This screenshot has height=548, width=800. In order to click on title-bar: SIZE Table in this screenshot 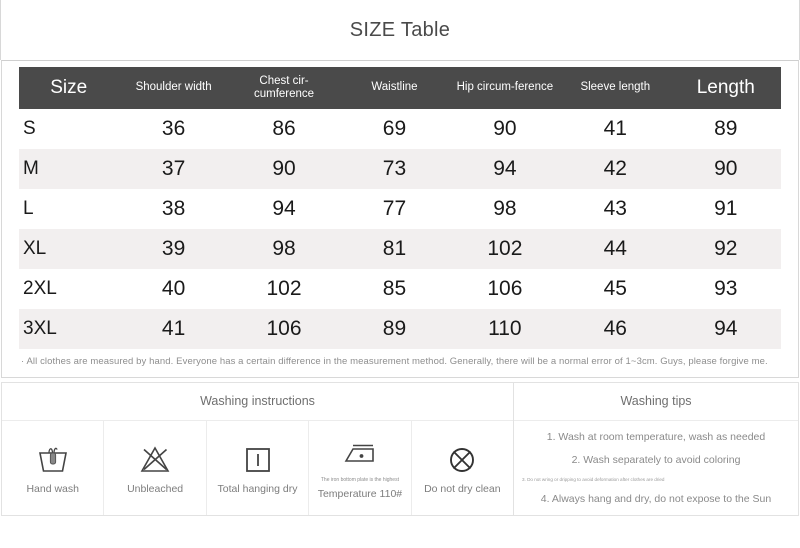, I will do `click(400, 30)`.